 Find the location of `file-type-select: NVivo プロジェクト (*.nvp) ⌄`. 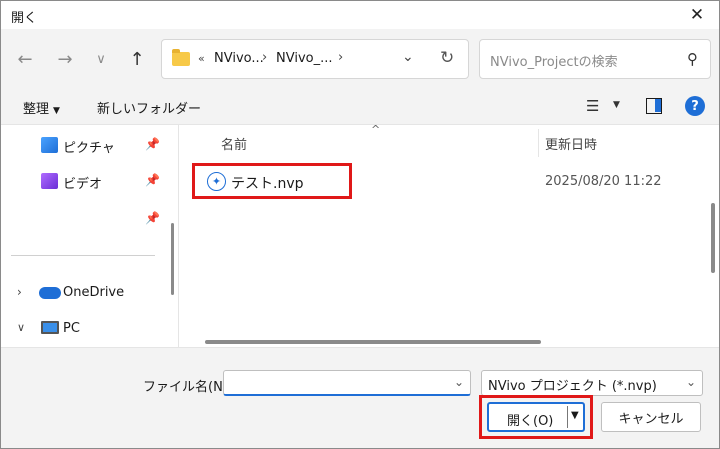

file-type-select: NVivo プロジェクト (*.nvp) ⌄ is located at coordinates (592, 383).